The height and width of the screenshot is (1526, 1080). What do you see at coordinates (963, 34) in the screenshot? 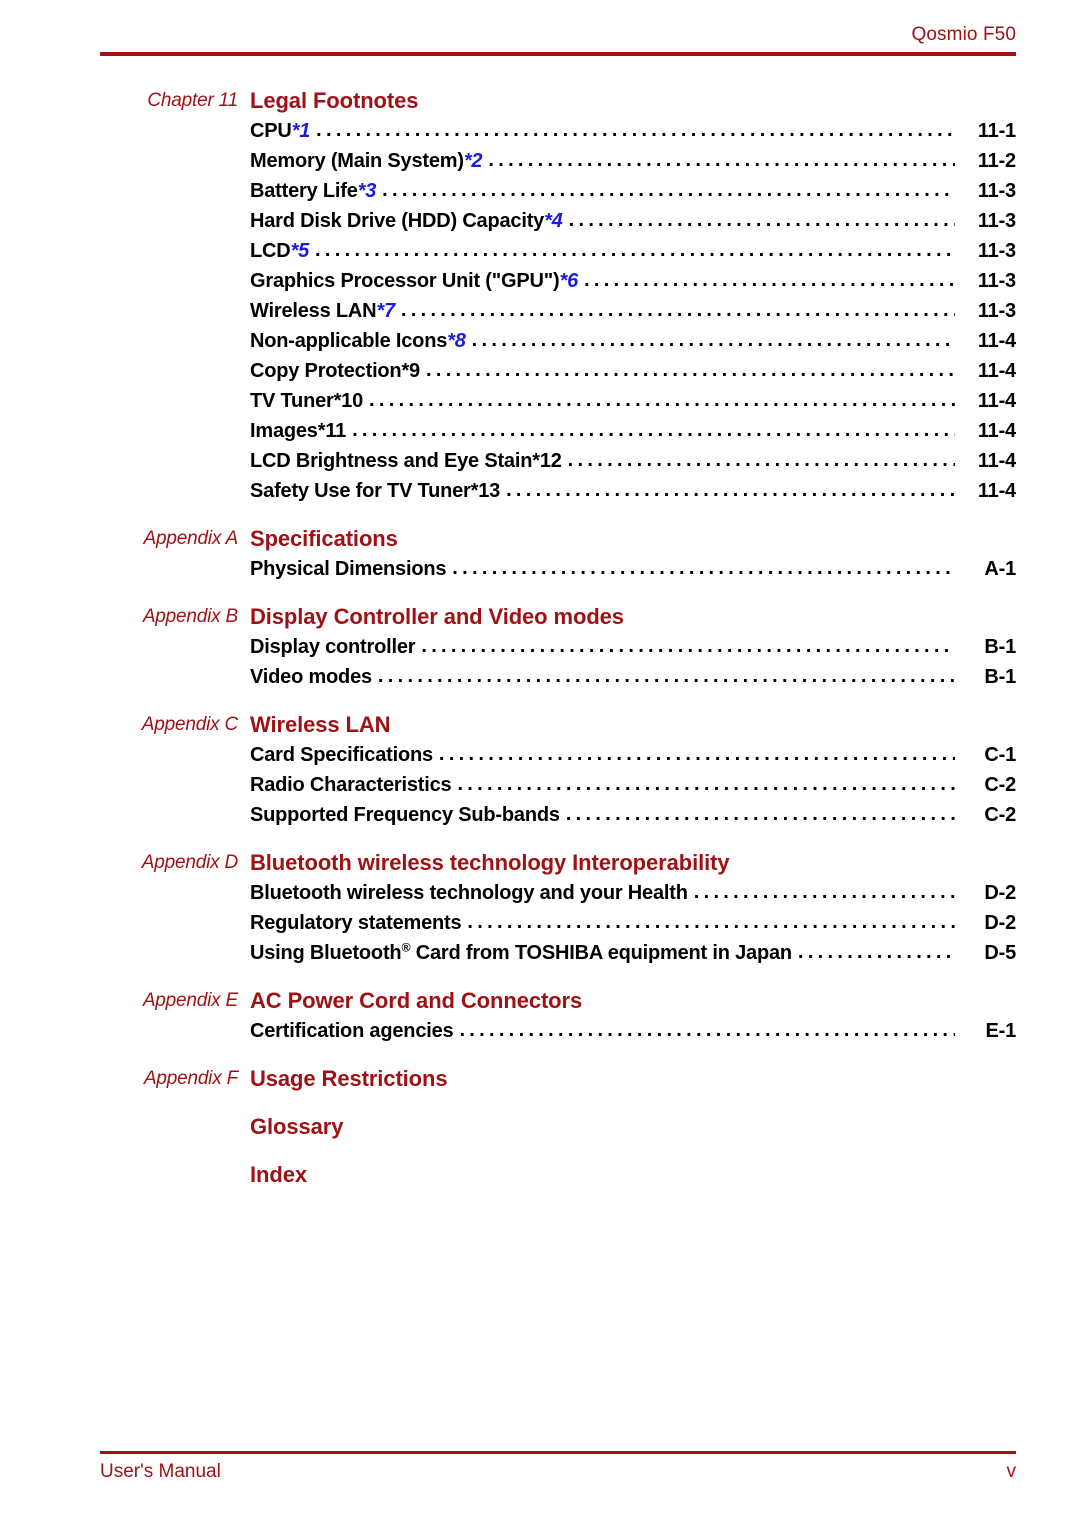
I see `header-product-title: Qosmio F50` at bounding box center [963, 34].